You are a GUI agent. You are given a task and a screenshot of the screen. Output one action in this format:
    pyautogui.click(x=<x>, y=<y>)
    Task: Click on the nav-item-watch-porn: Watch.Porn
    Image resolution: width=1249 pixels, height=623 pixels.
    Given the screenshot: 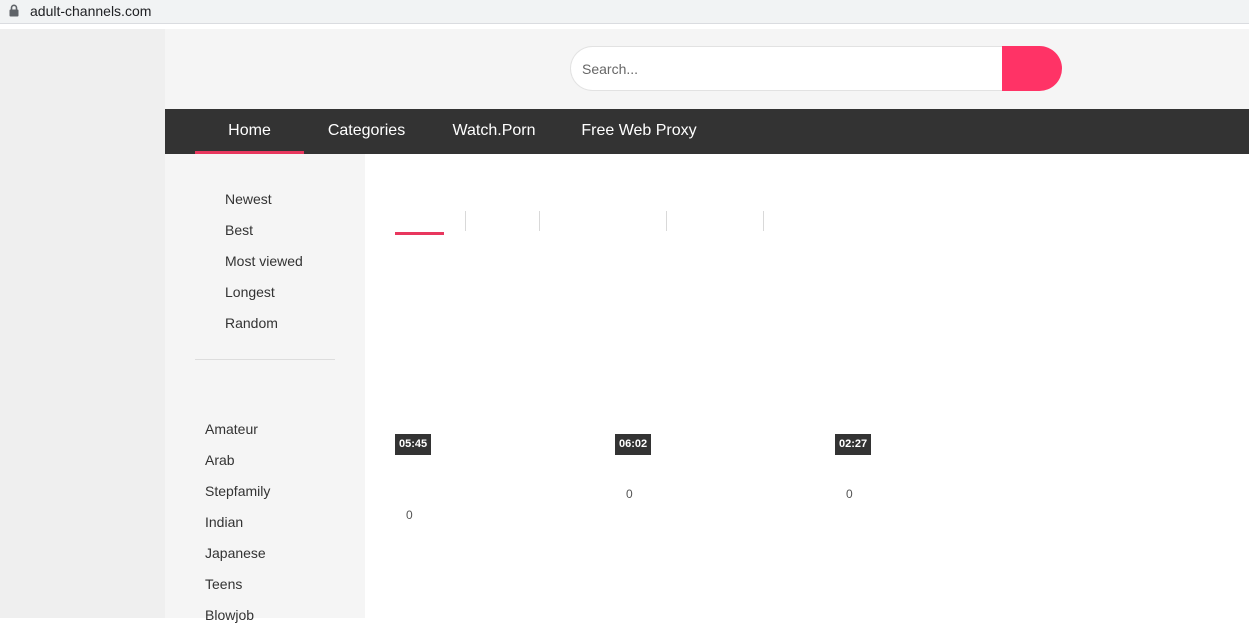 What is the action you would take?
    pyautogui.click(x=494, y=131)
    